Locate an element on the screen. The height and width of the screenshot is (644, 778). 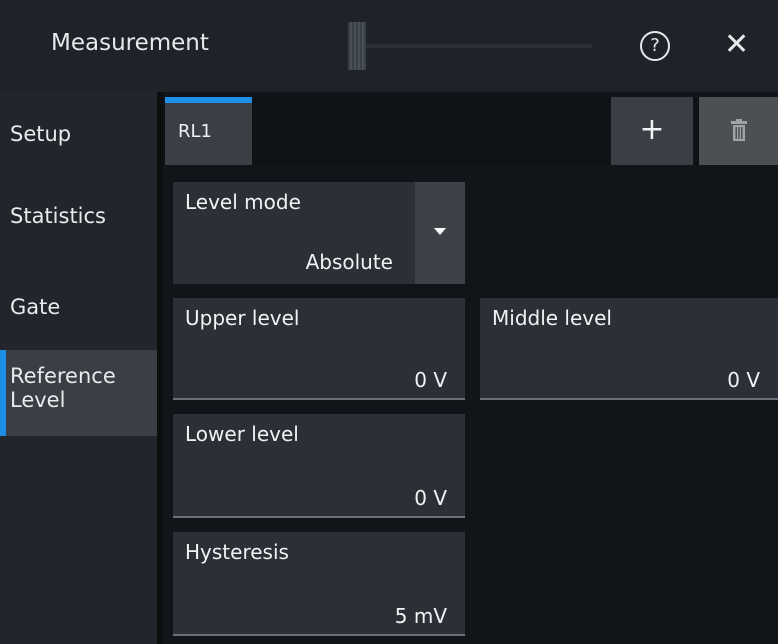
help-icon: ? is located at coordinates (655, 46).